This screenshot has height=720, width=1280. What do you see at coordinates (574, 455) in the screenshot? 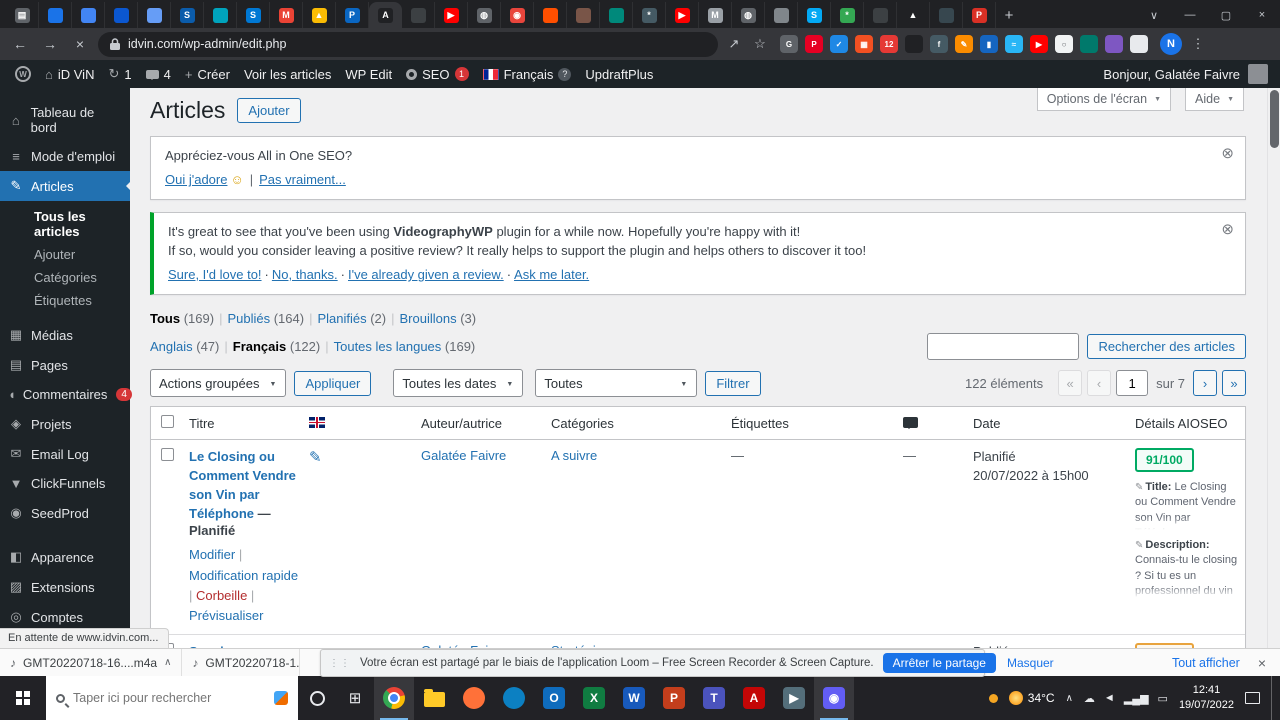
I see `category-link: A suivre` at bounding box center [574, 455].